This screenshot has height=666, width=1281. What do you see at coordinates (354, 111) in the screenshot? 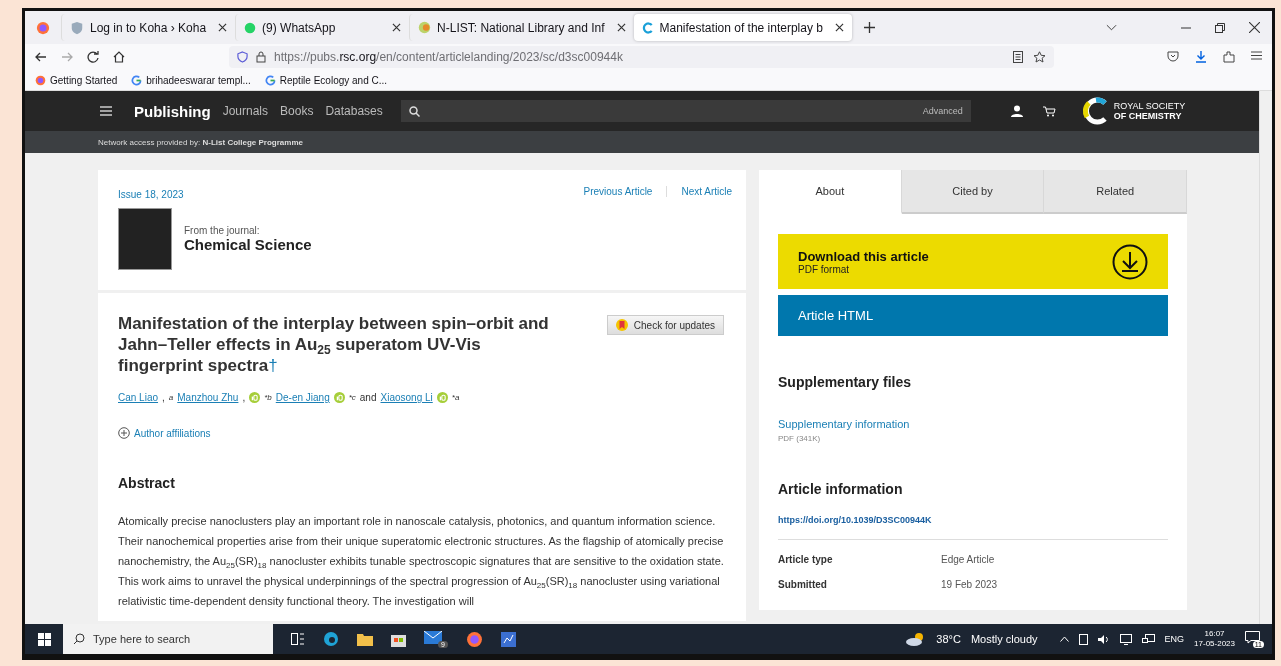
I see `nav-link: Databases` at bounding box center [354, 111].